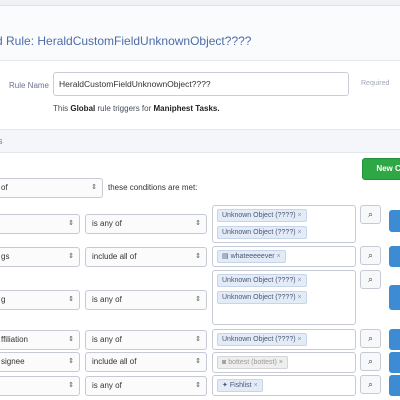  I want to click on token: ▤ whateeeeever ×, so click(251, 256).